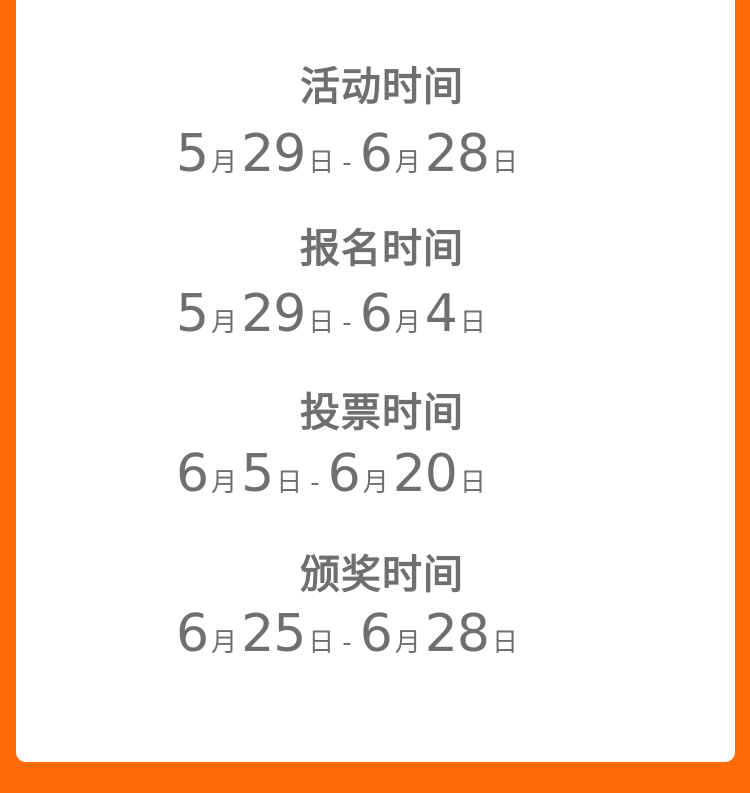 Image resolution: width=750 pixels, height=793 pixels. I want to click on end-day: 20, so click(425, 474).